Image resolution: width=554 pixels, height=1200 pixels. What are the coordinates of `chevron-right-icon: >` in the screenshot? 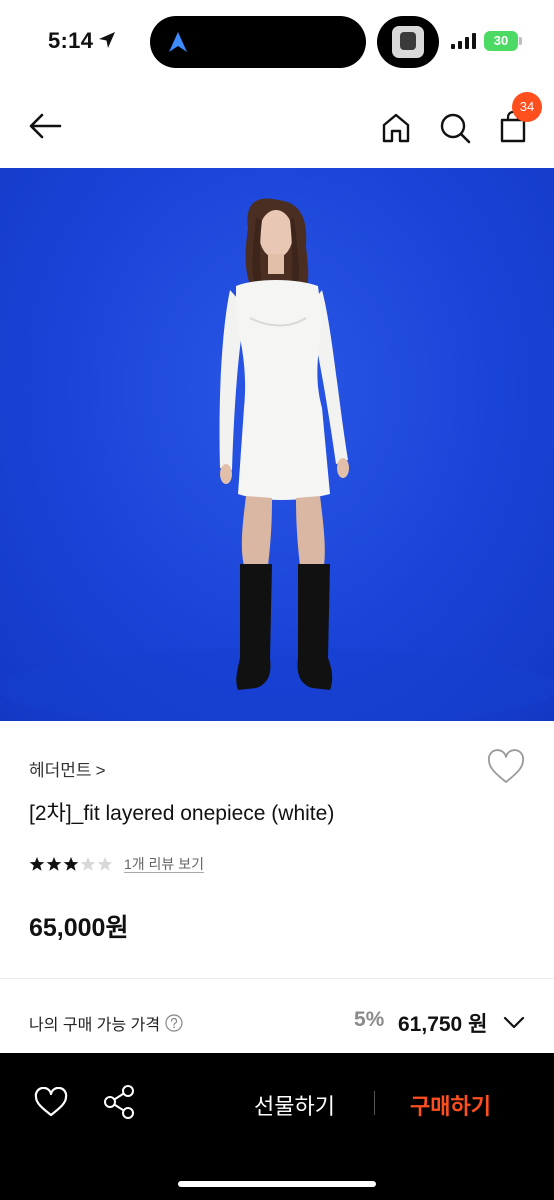 It's located at (100, 770).